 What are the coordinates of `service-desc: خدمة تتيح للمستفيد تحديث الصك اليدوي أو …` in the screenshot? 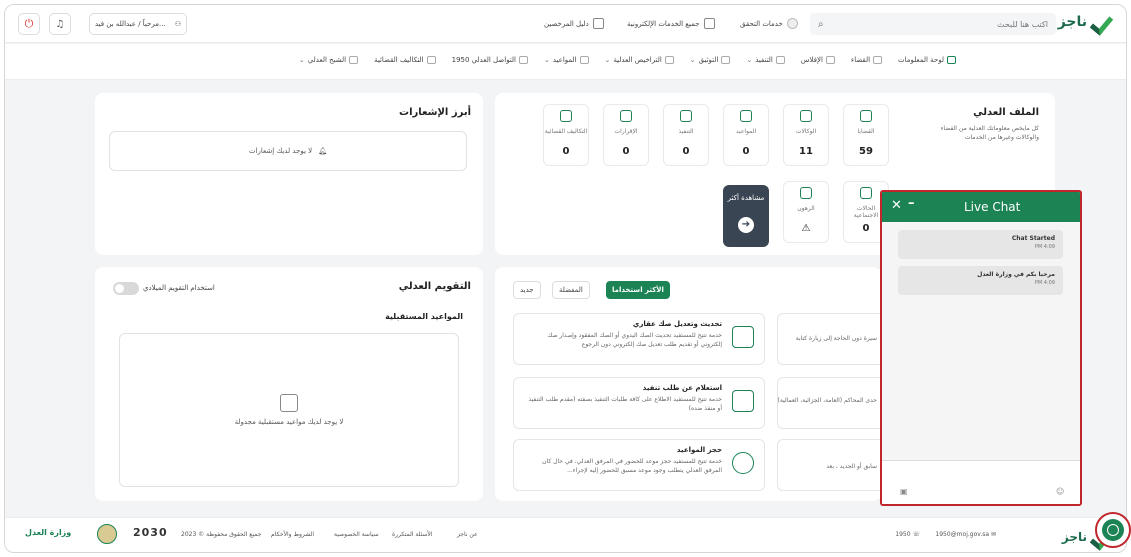 It's located at (634, 340).